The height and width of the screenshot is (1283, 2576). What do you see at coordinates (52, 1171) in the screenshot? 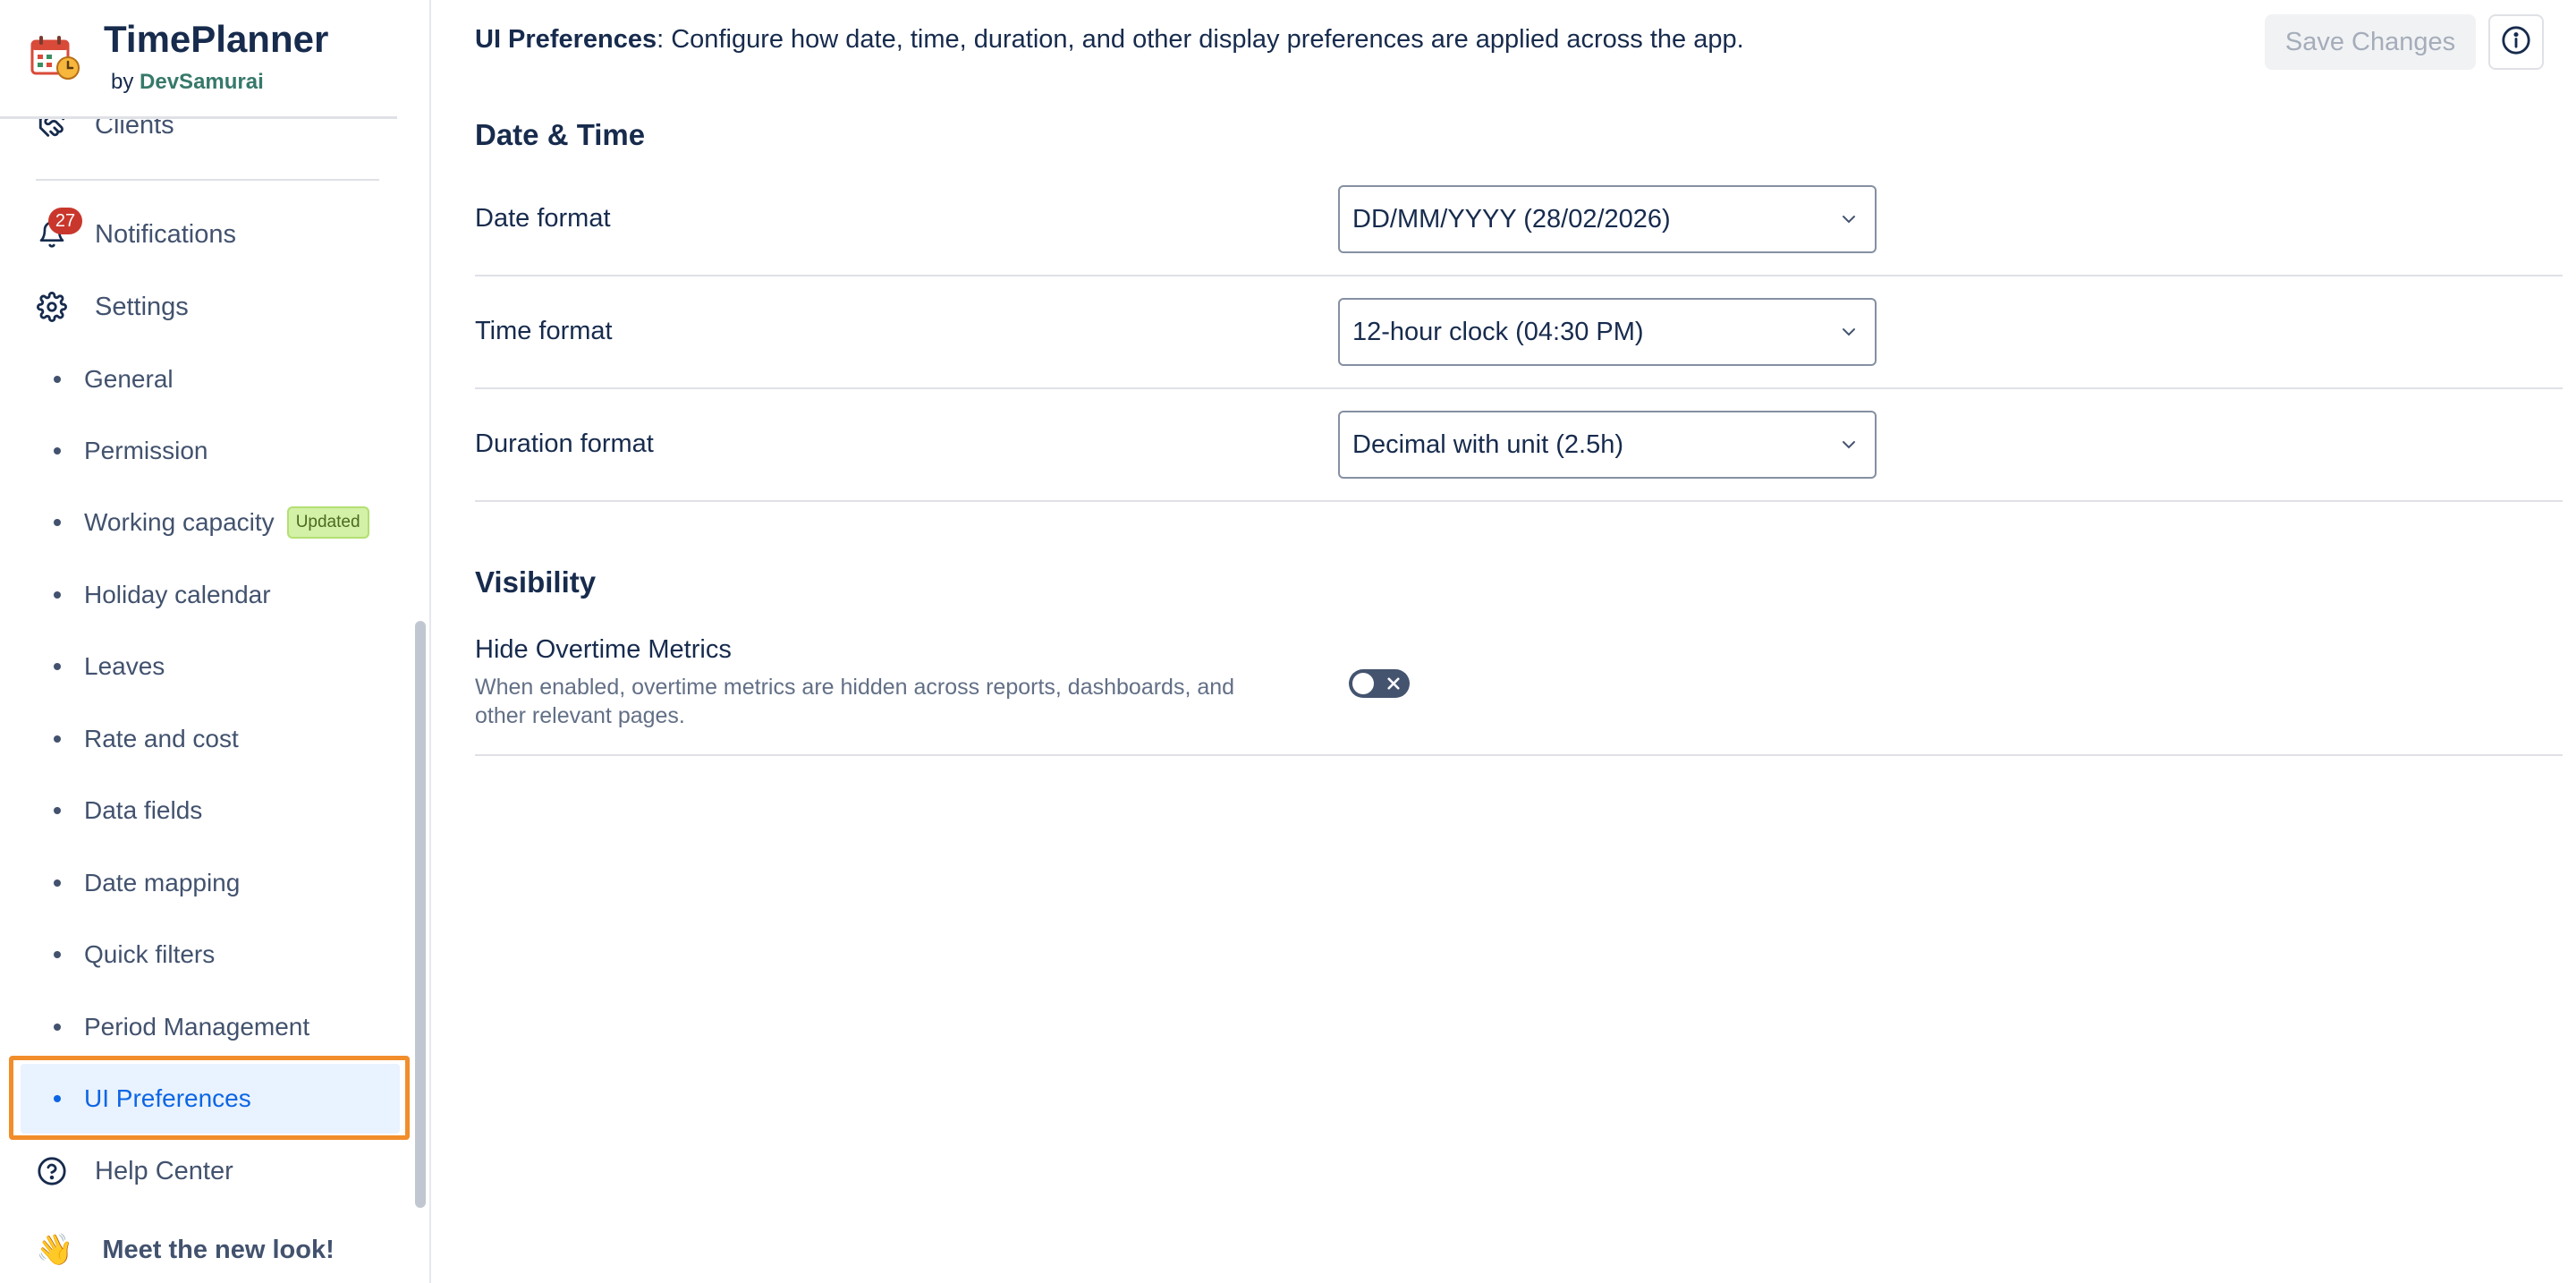
I see `help-circle-icon` at bounding box center [52, 1171].